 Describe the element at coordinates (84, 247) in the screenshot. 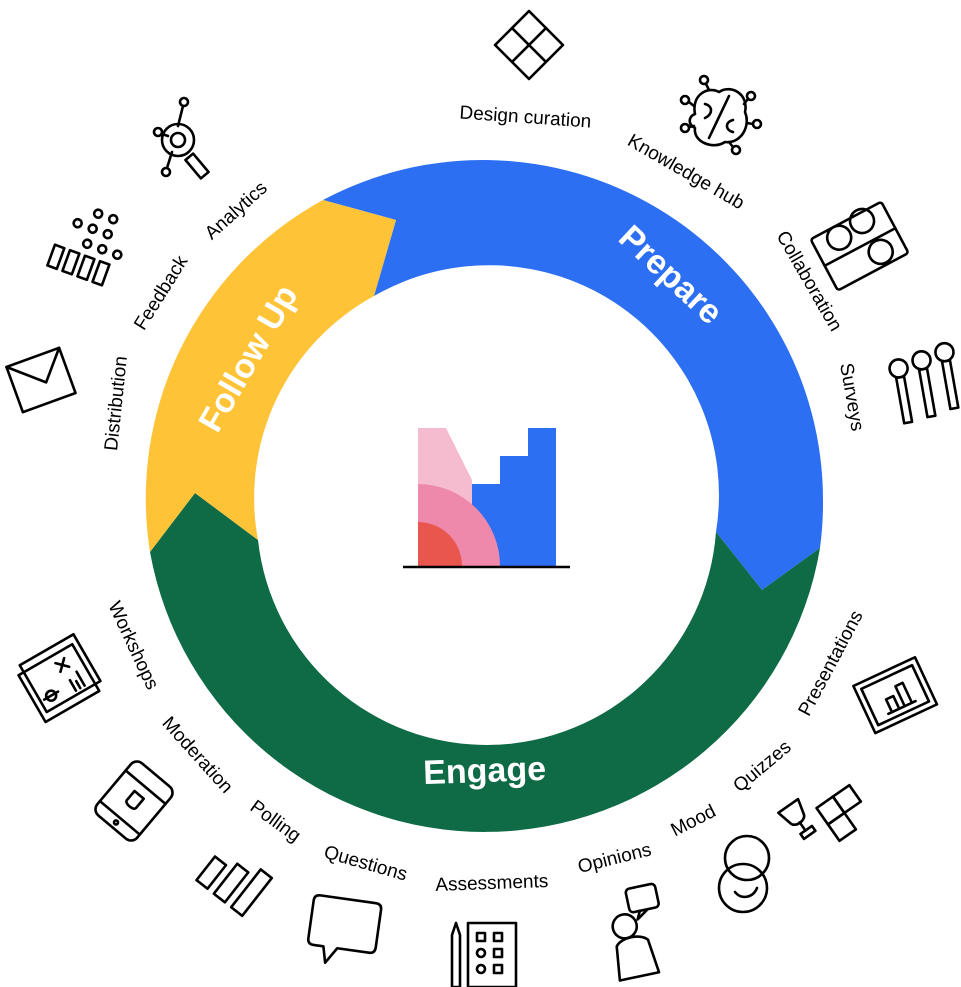

I see `dots-bars-icon` at that location.